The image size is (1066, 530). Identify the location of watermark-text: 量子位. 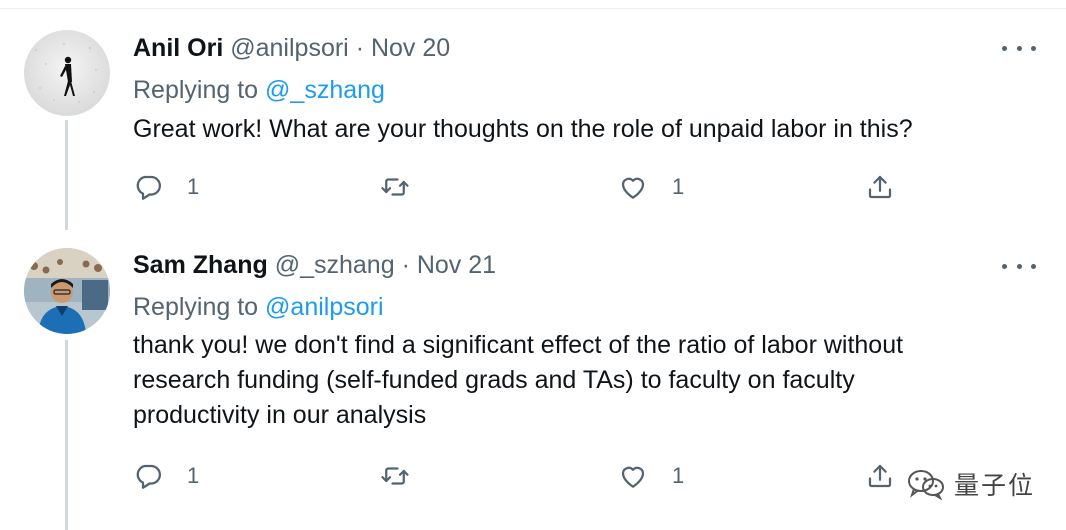
(995, 485).